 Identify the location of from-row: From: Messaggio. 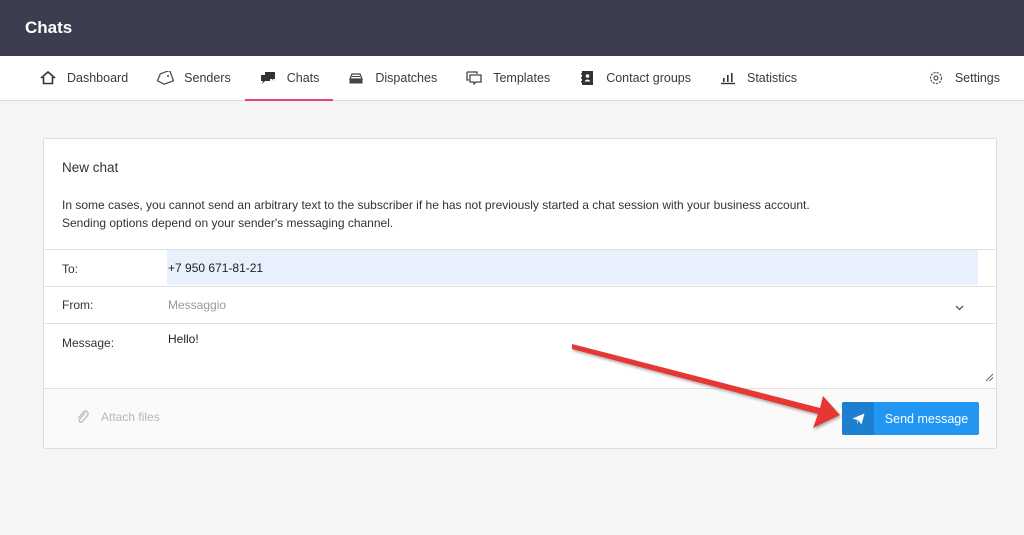
(520, 305).